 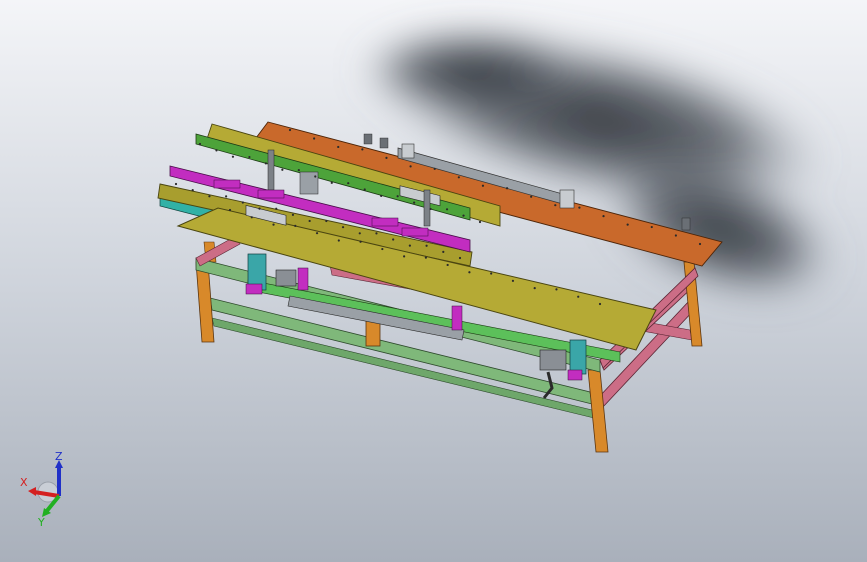 What do you see at coordinates (553, 360) in the screenshot?
I see `gearbox-right` at bounding box center [553, 360].